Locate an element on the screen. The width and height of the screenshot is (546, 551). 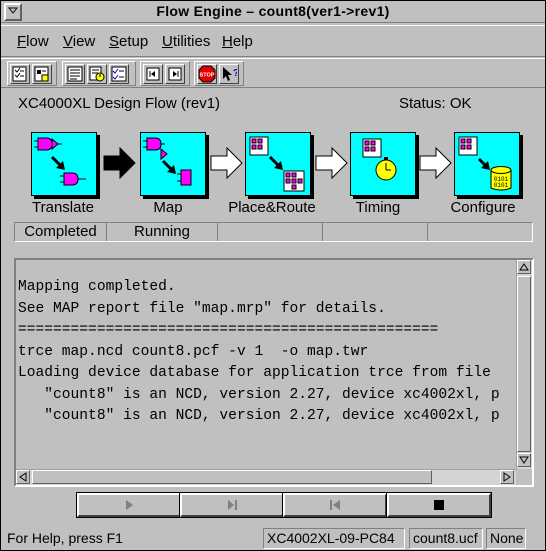
title-bar: Flow Engine – count8(ver1->rev1) is located at coordinates (273, 12).